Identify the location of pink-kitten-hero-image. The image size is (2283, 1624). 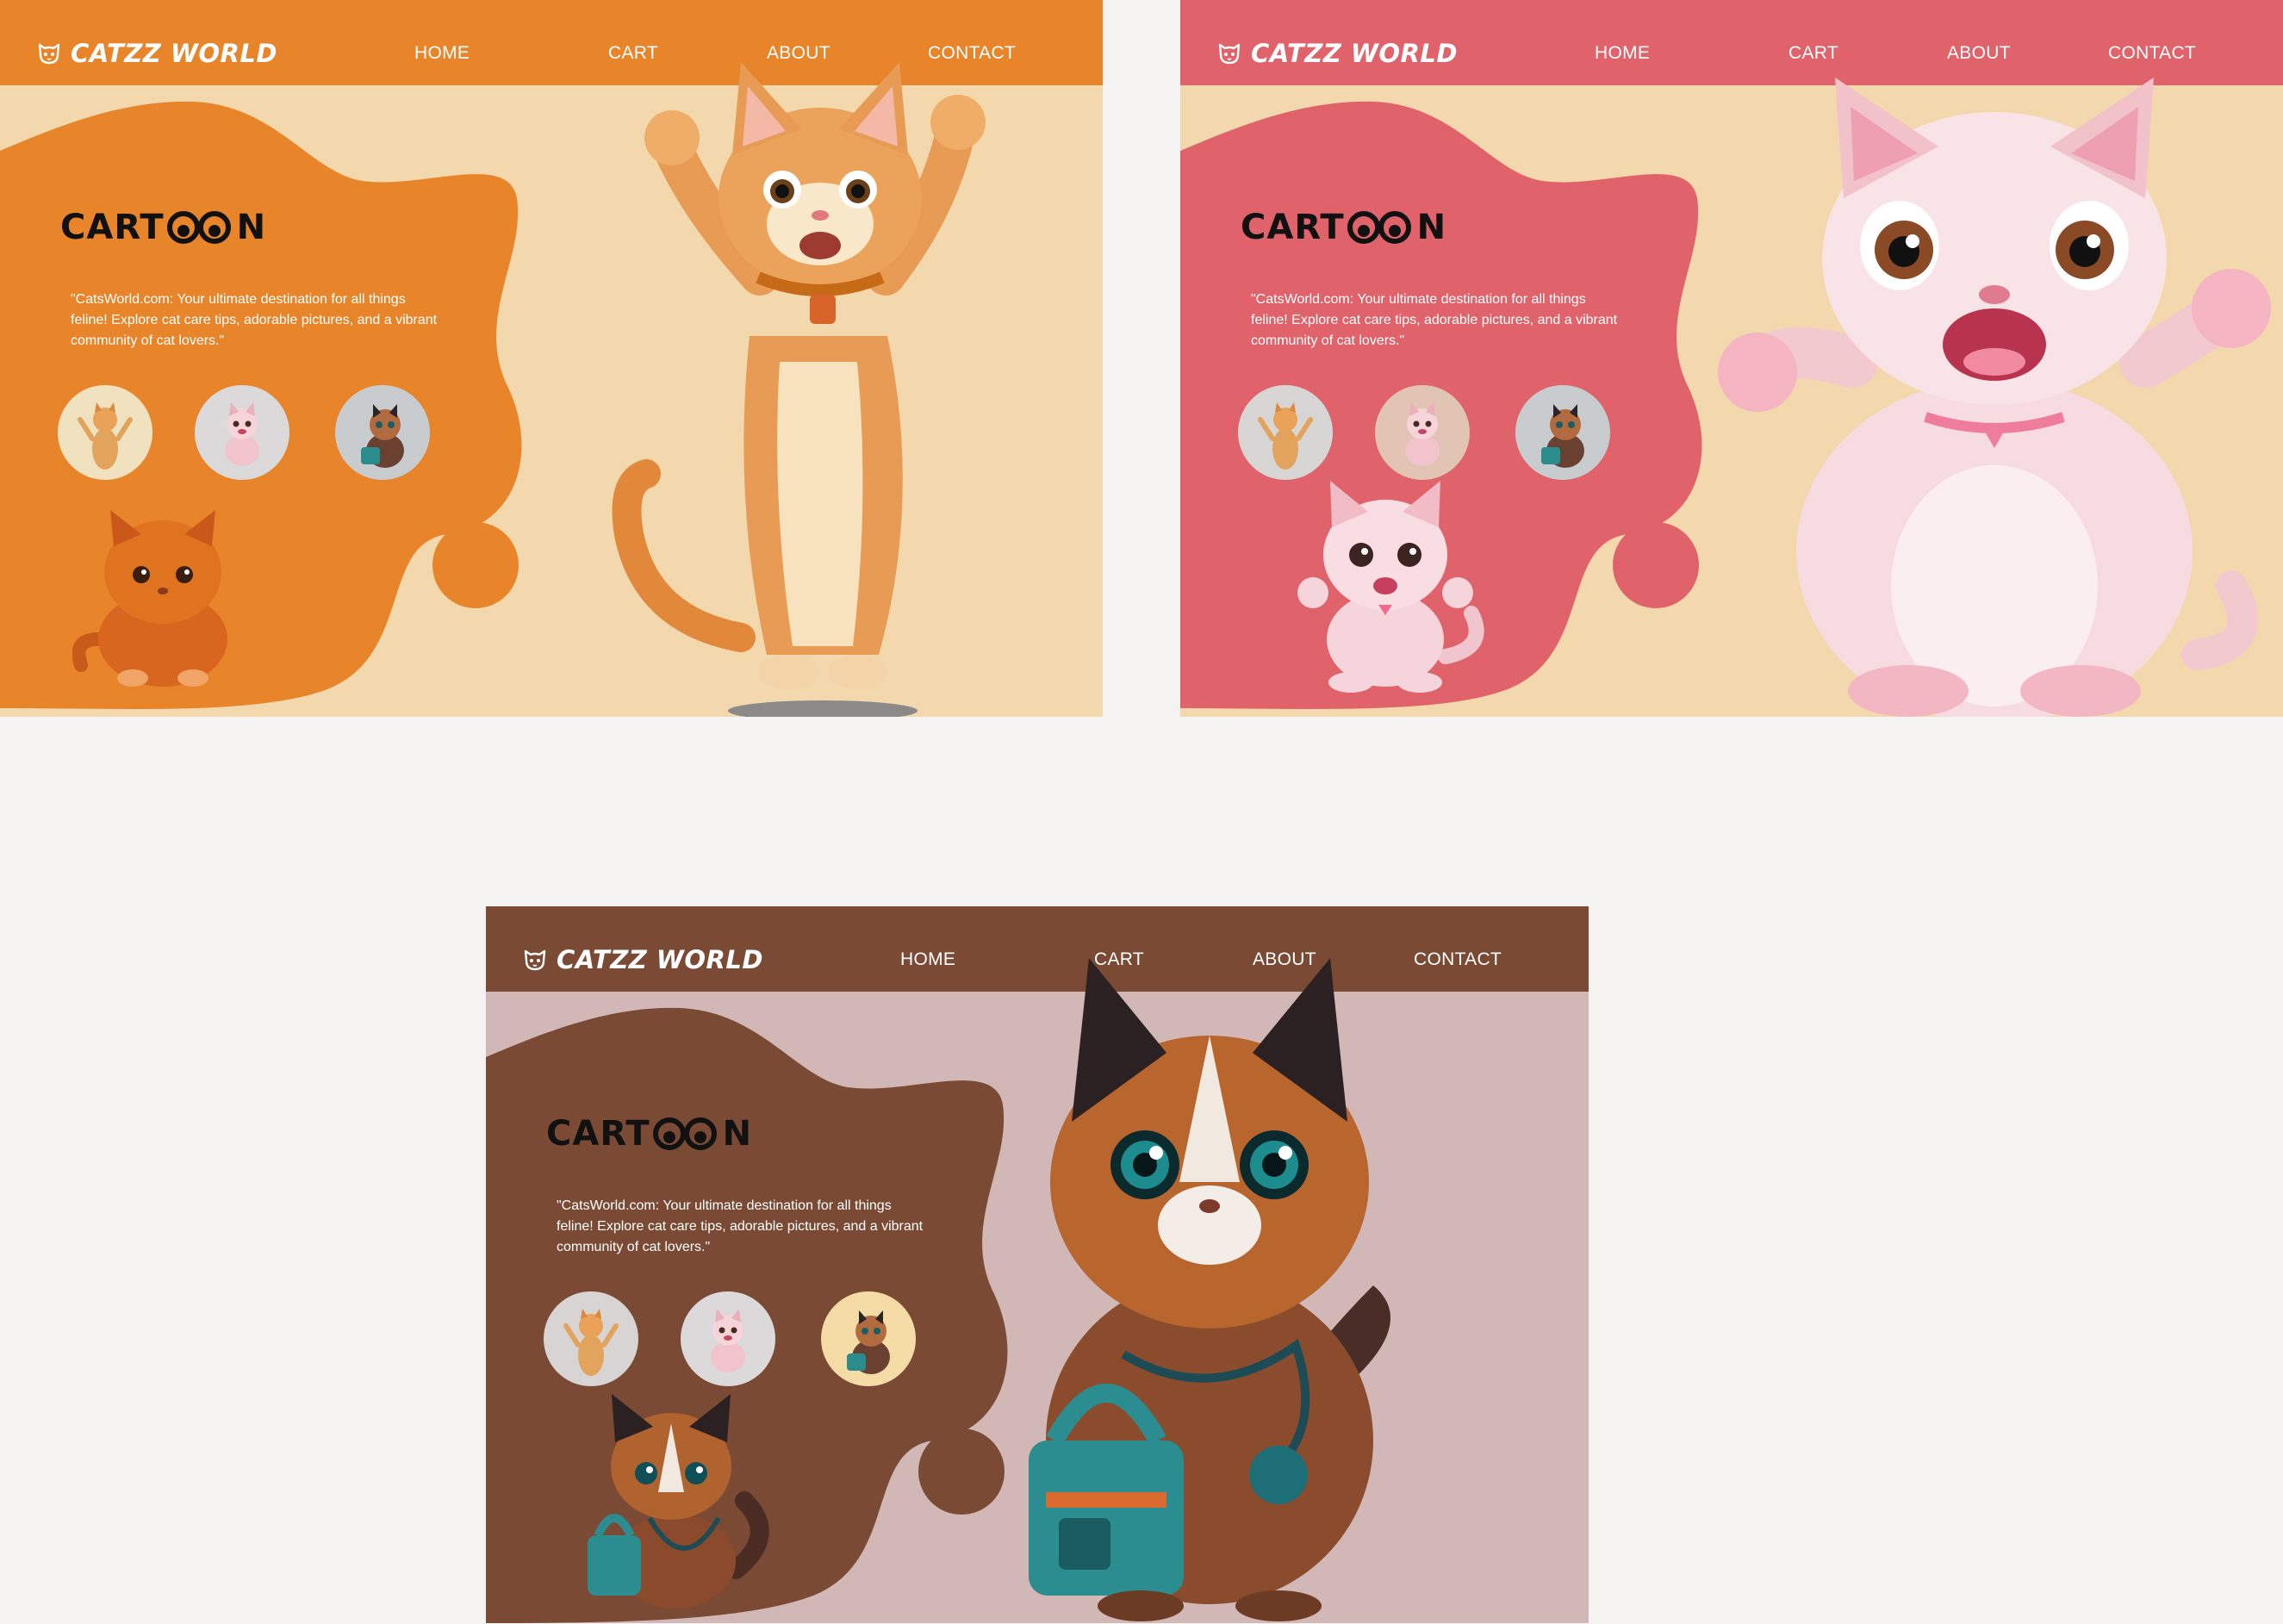
(1994, 398).